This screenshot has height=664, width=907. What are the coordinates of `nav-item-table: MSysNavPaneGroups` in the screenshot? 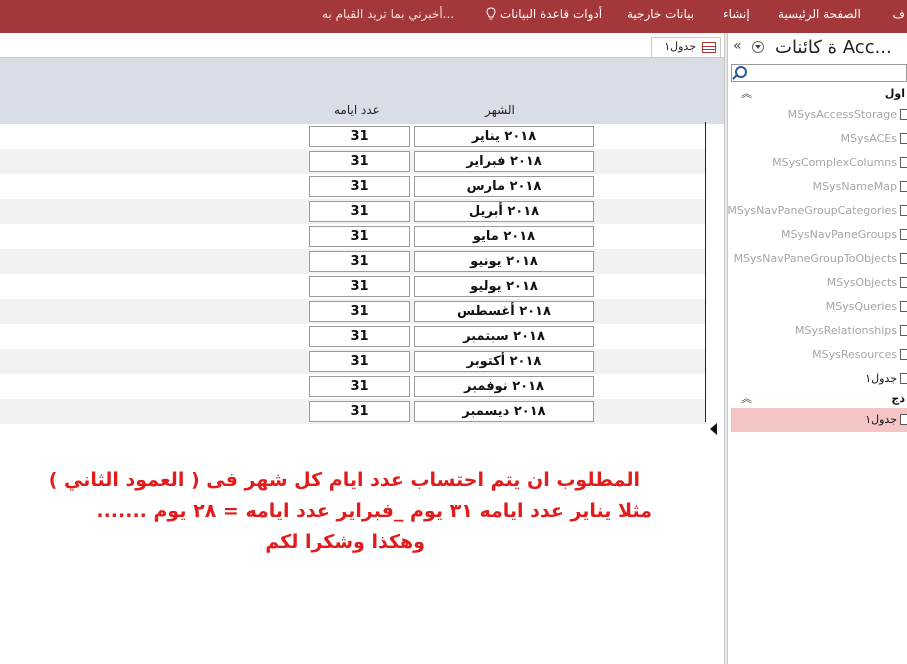 It's located at (819, 235).